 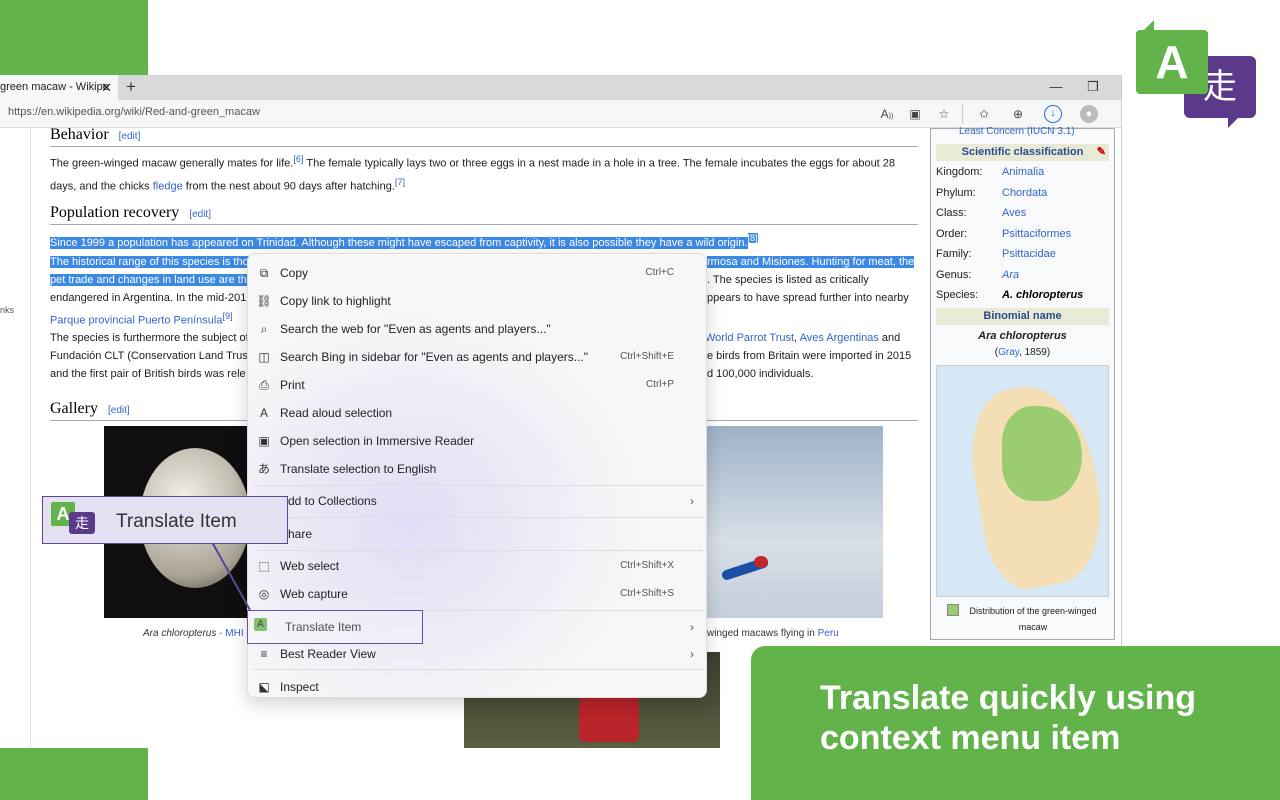 What do you see at coordinates (1023, 172) in the screenshot?
I see `row-value: Animalia` at bounding box center [1023, 172].